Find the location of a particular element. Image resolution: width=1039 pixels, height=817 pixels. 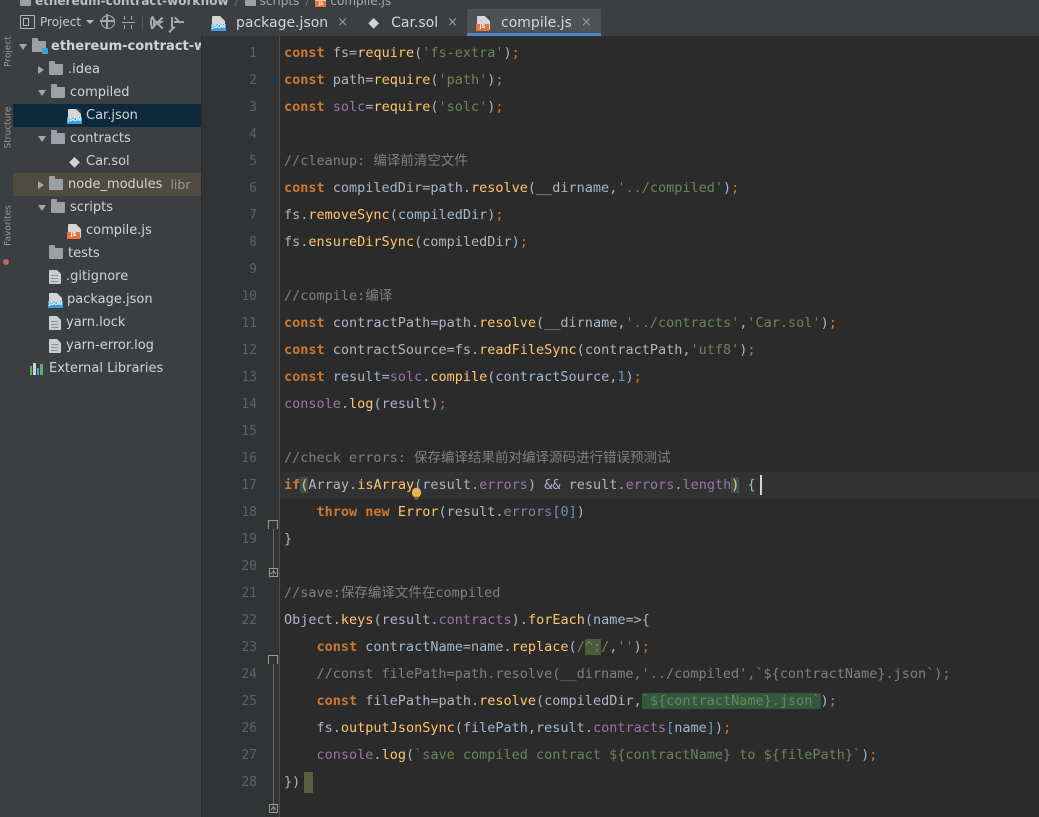

tree-node-label: node_modules is located at coordinates (115, 184).